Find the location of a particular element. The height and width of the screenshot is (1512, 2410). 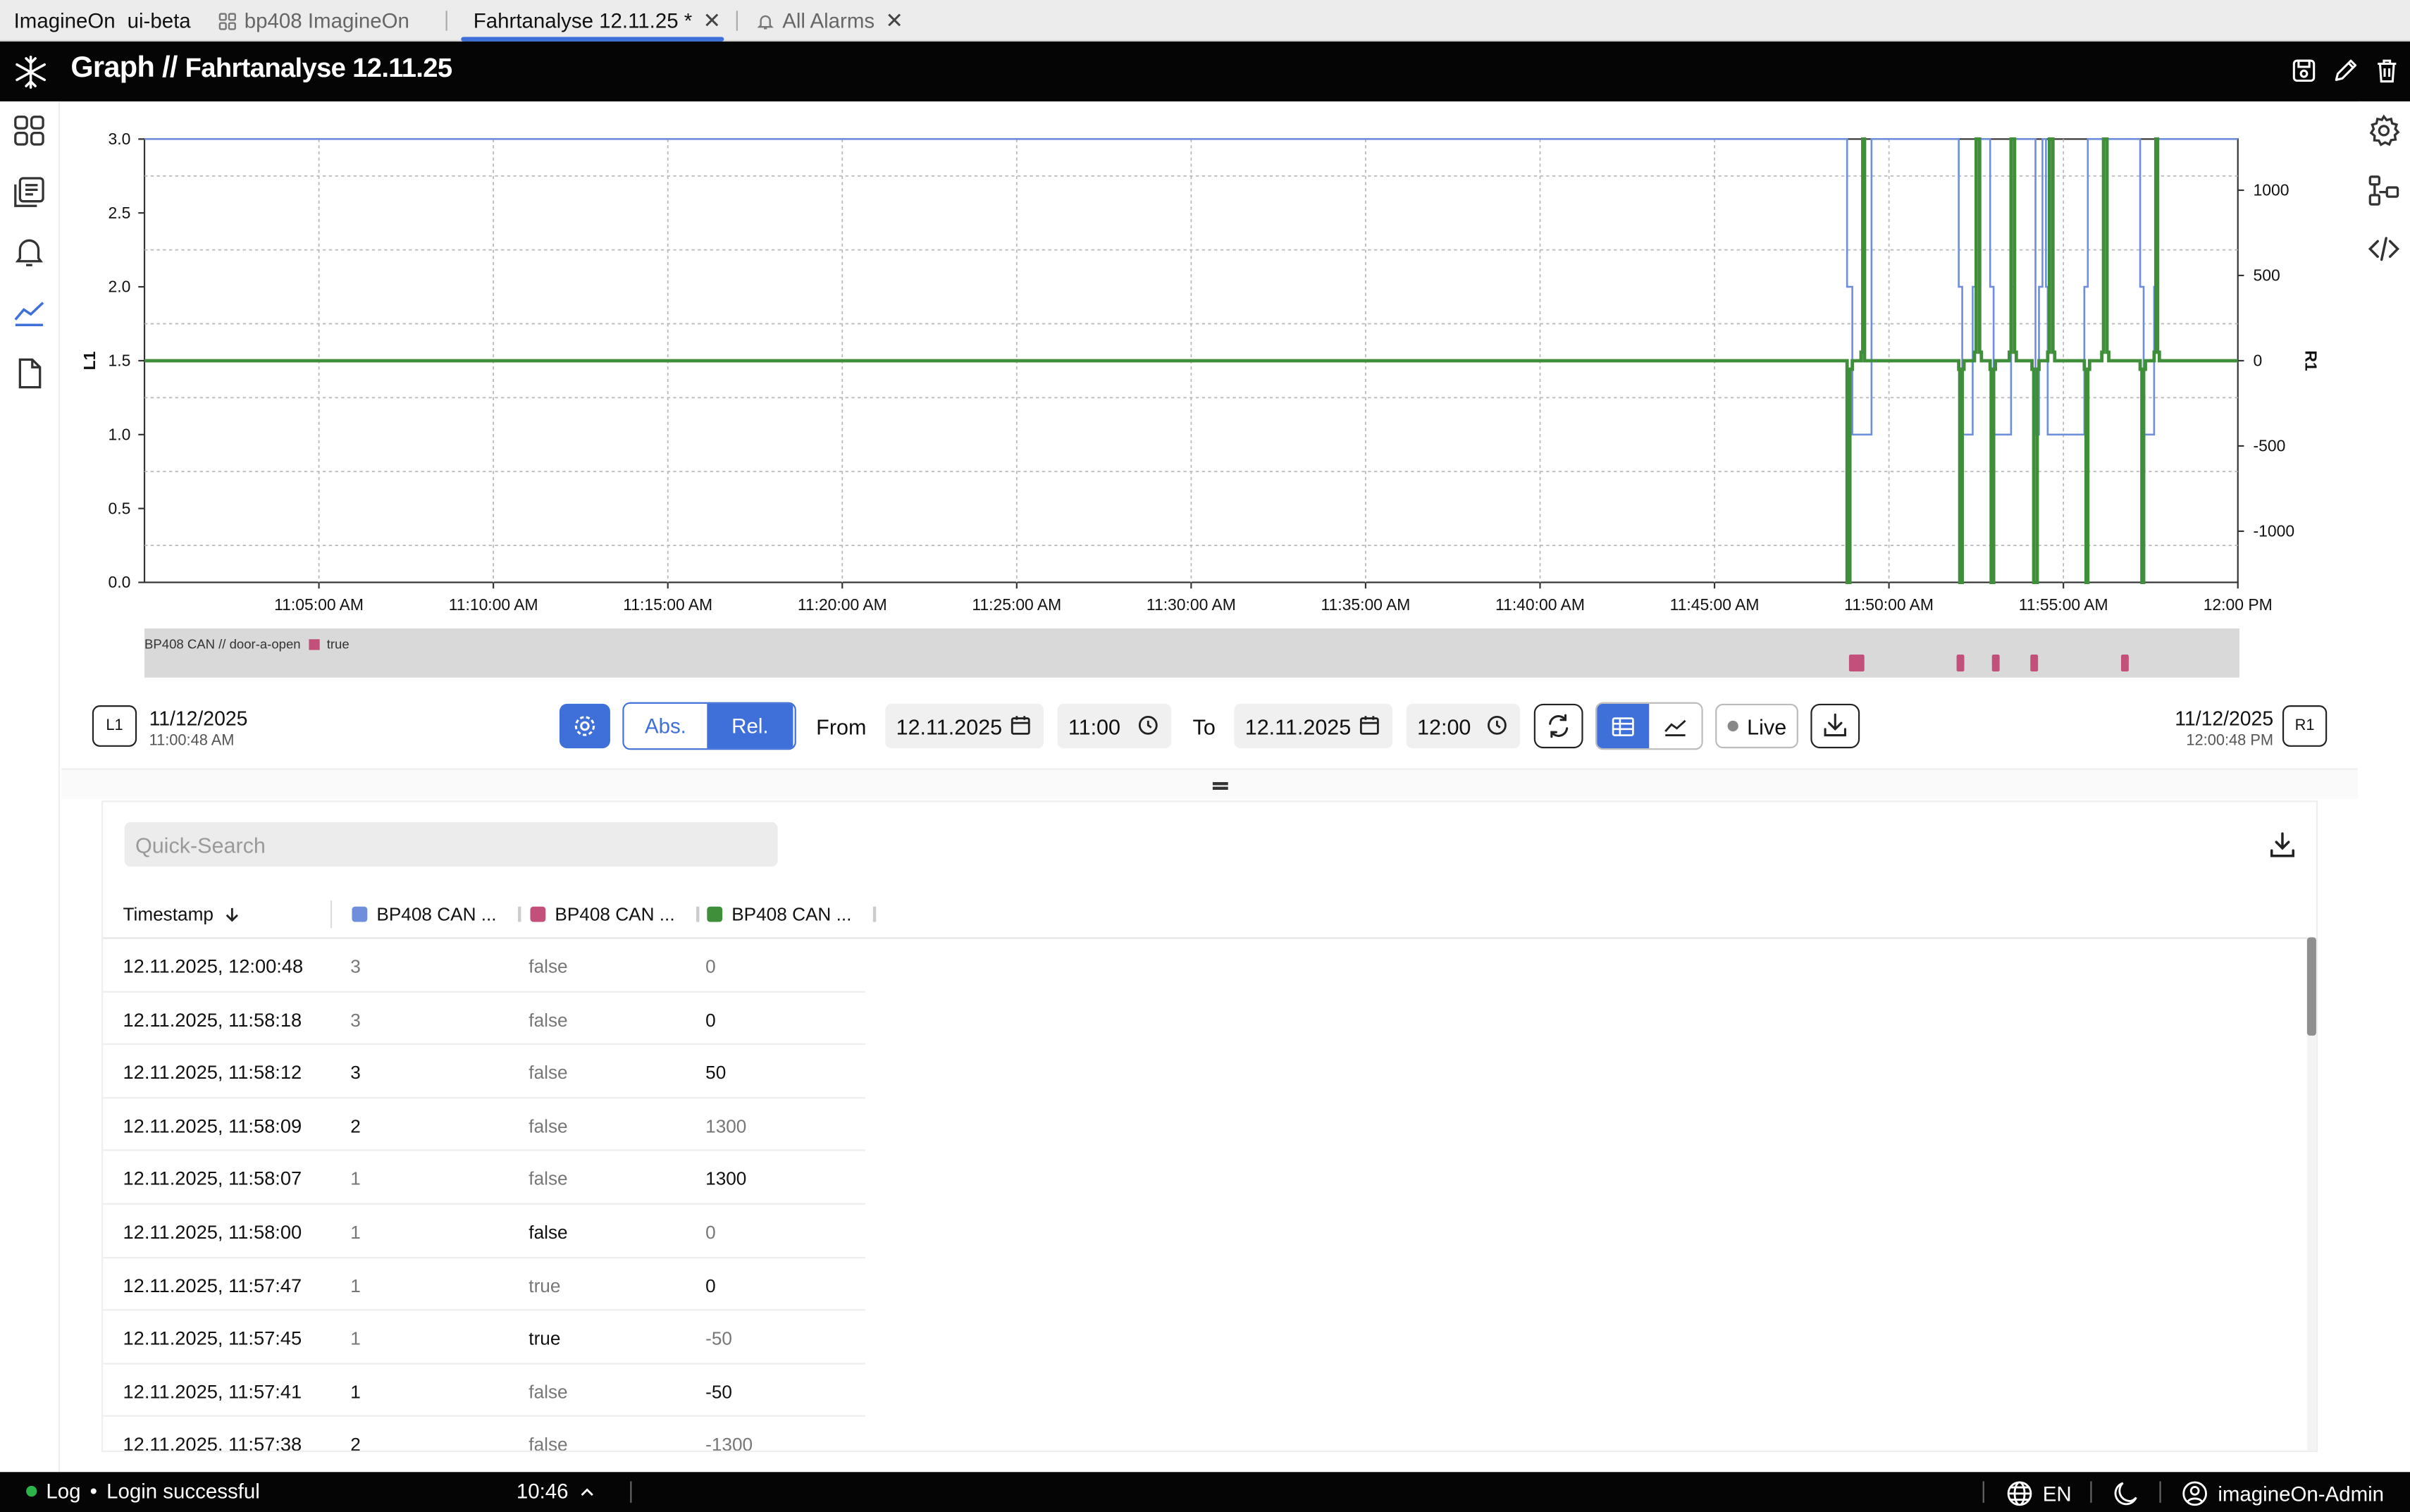

drag-handle-icon is located at coordinates (1220, 783).